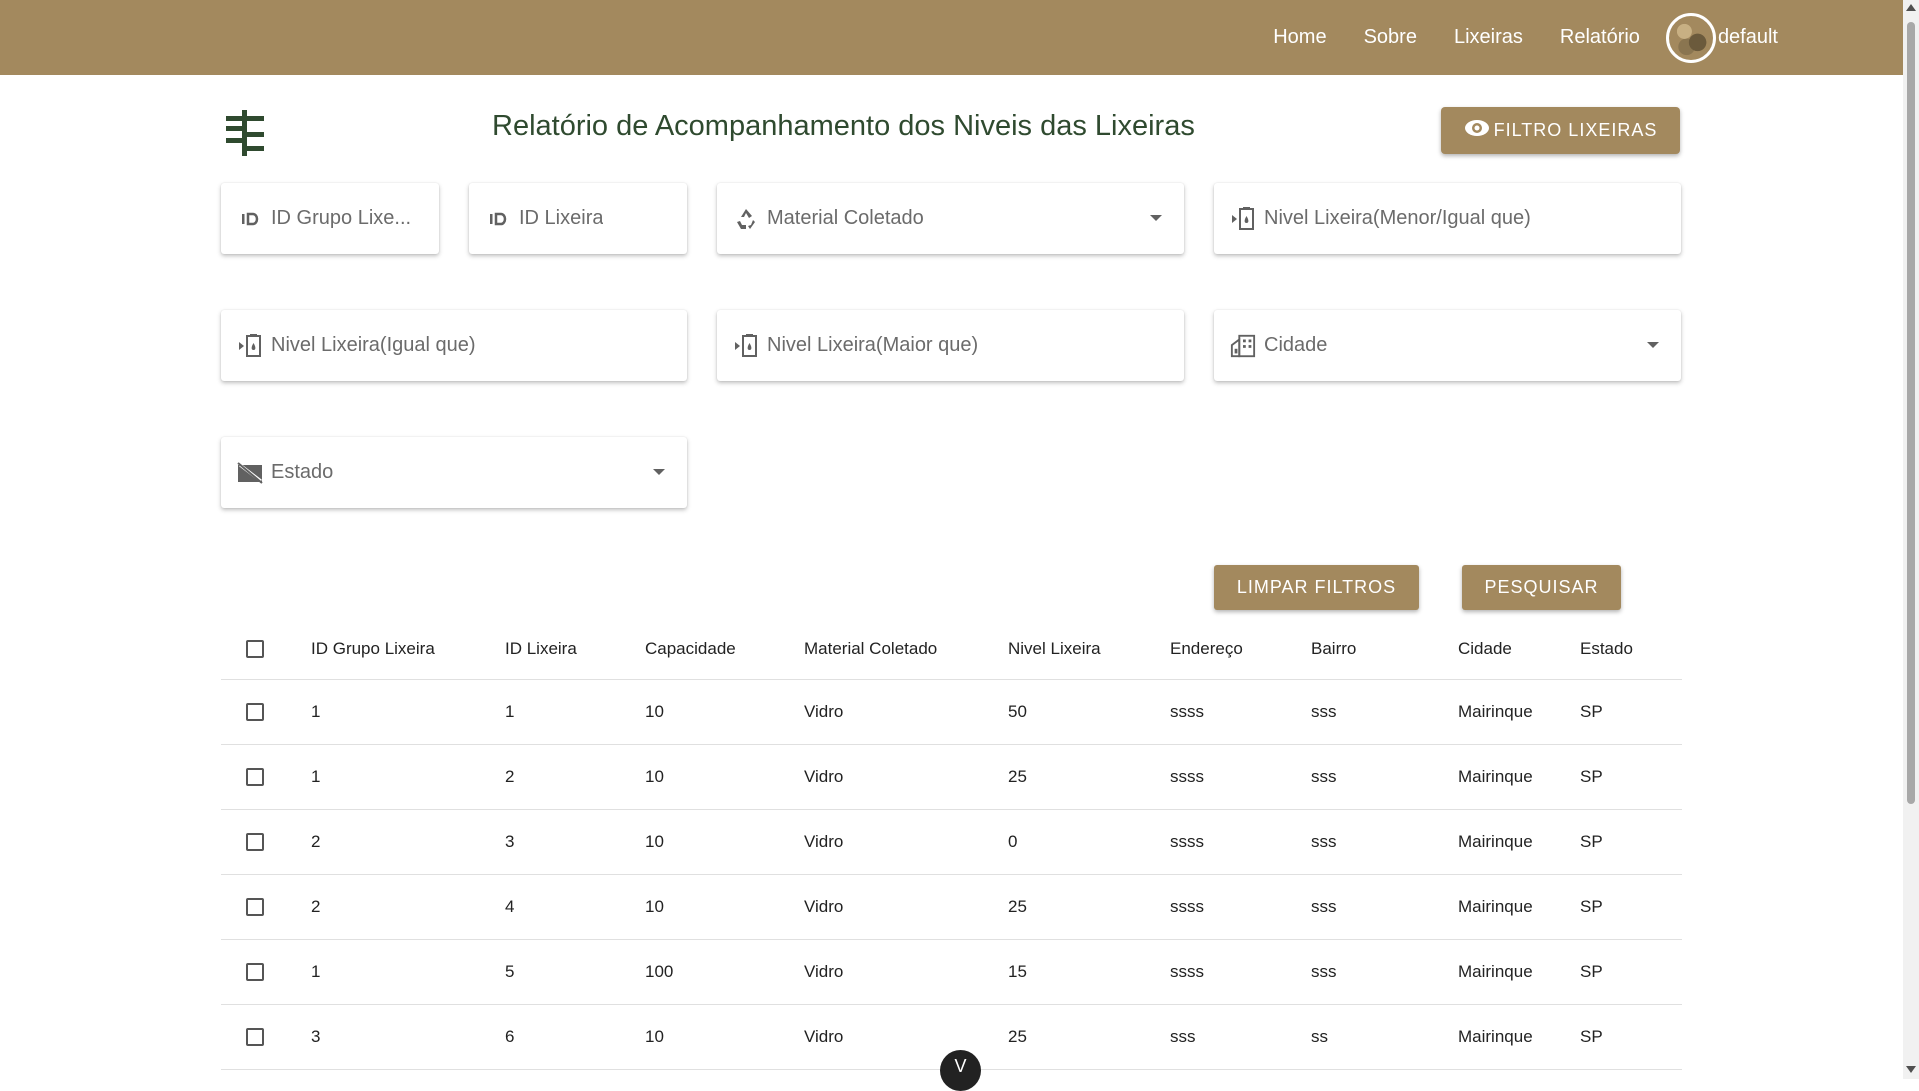 The image size is (1919, 1091). Describe the element at coordinates (250, 473) in the screenshot. I see `map-off-icon` at that location.